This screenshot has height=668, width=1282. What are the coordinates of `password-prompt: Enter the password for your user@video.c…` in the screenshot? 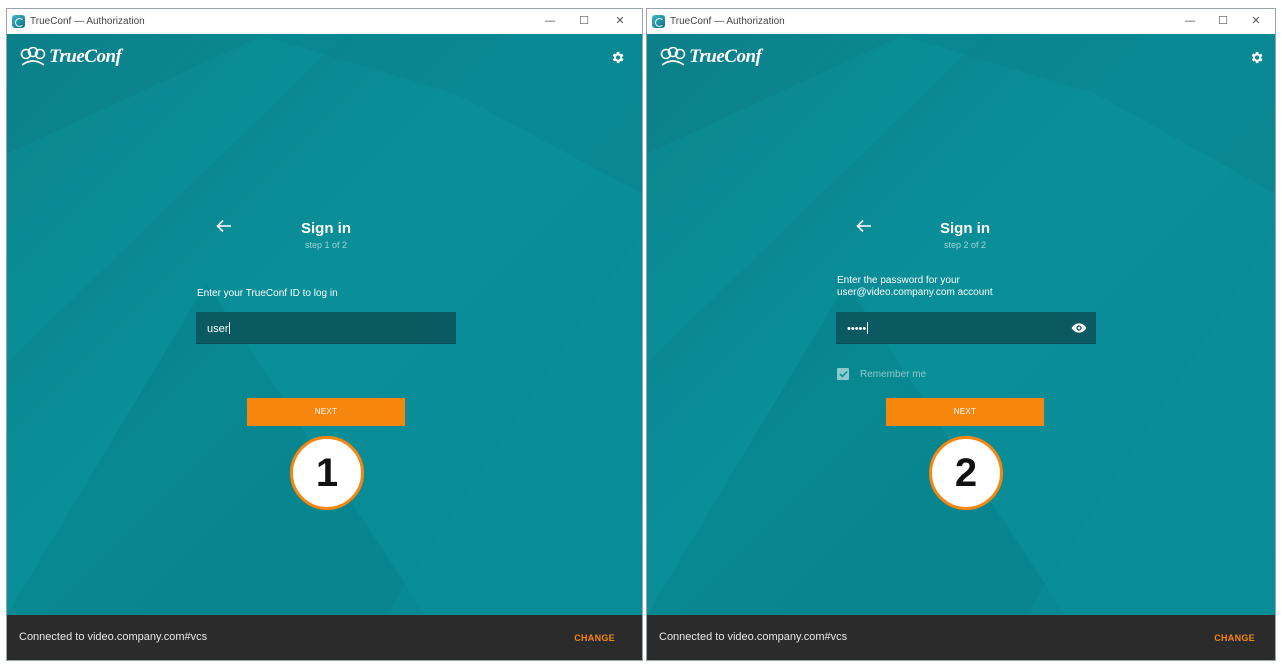 It's located at (937, 287).